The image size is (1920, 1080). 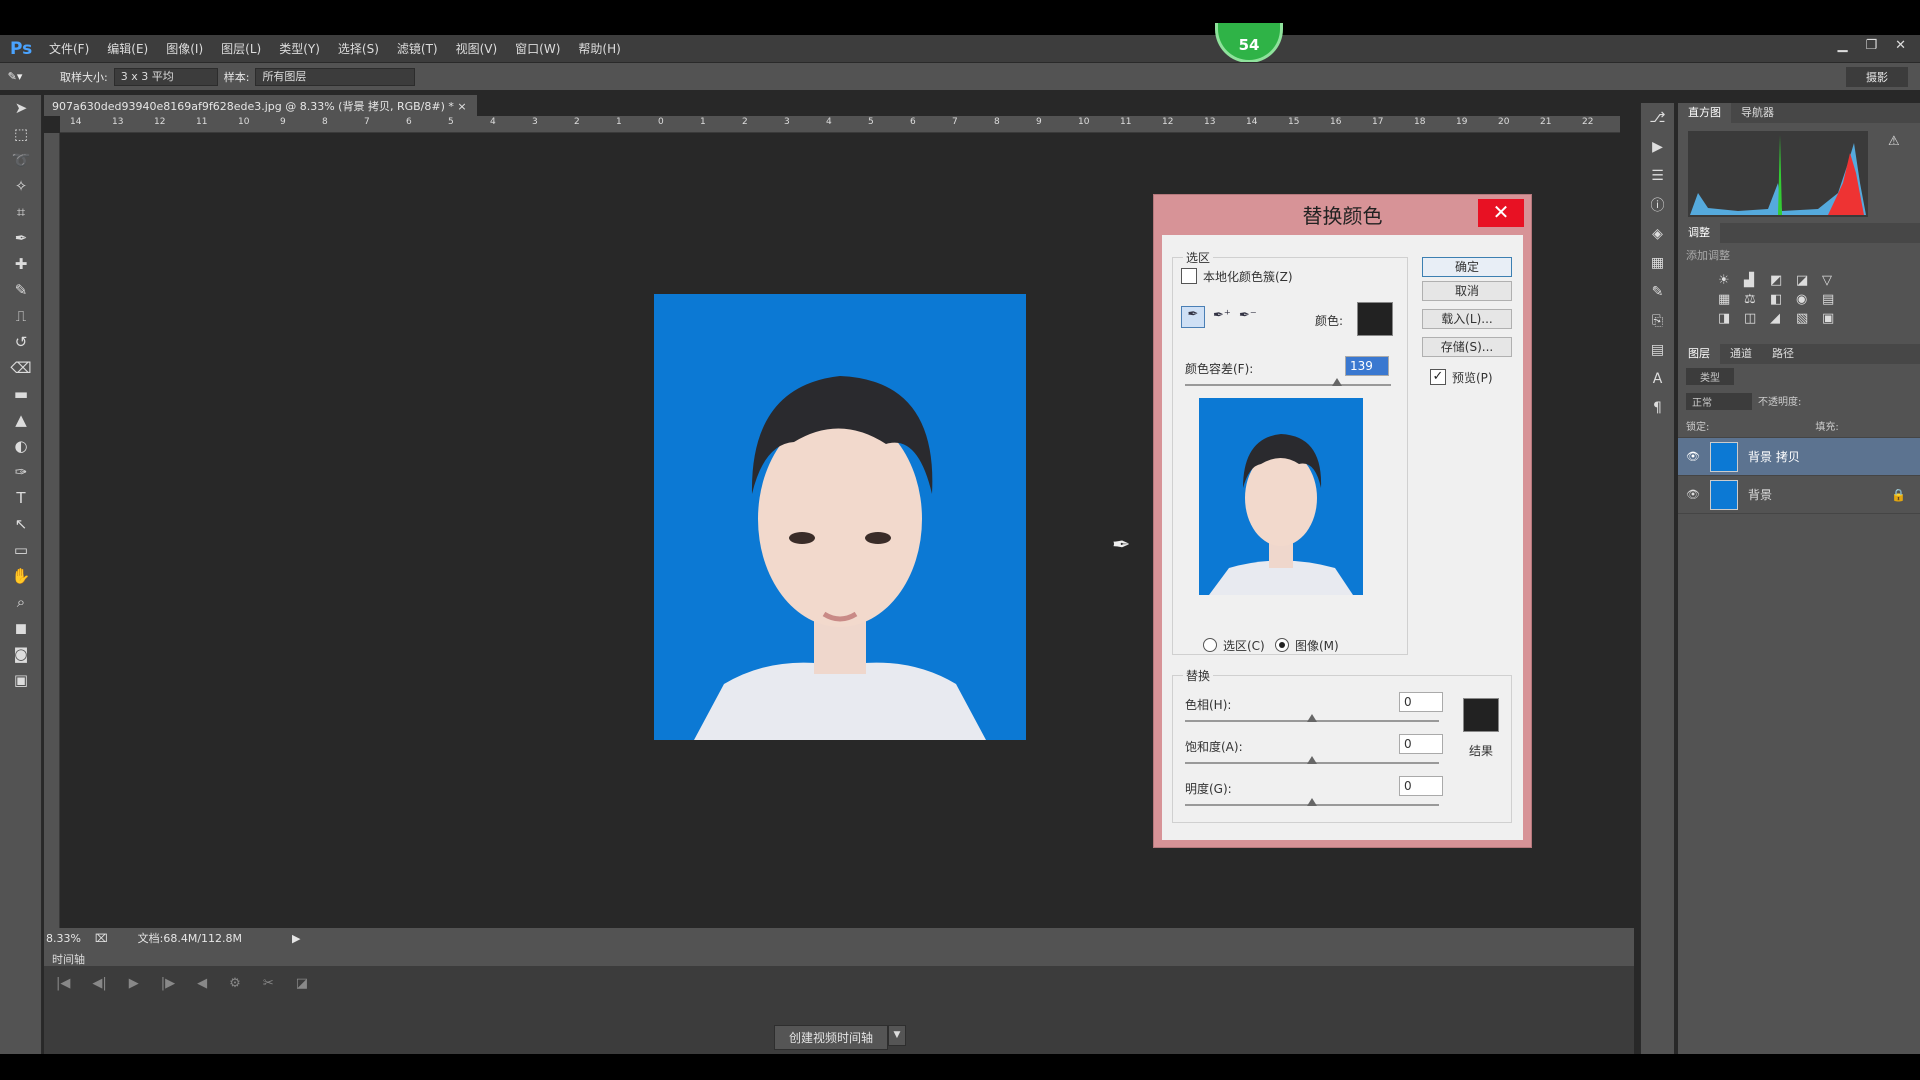 What do you see at coordinates (1249, 43) in the screenshot?
I see `notification-badge: 54` at bounding box center [1249, 43].